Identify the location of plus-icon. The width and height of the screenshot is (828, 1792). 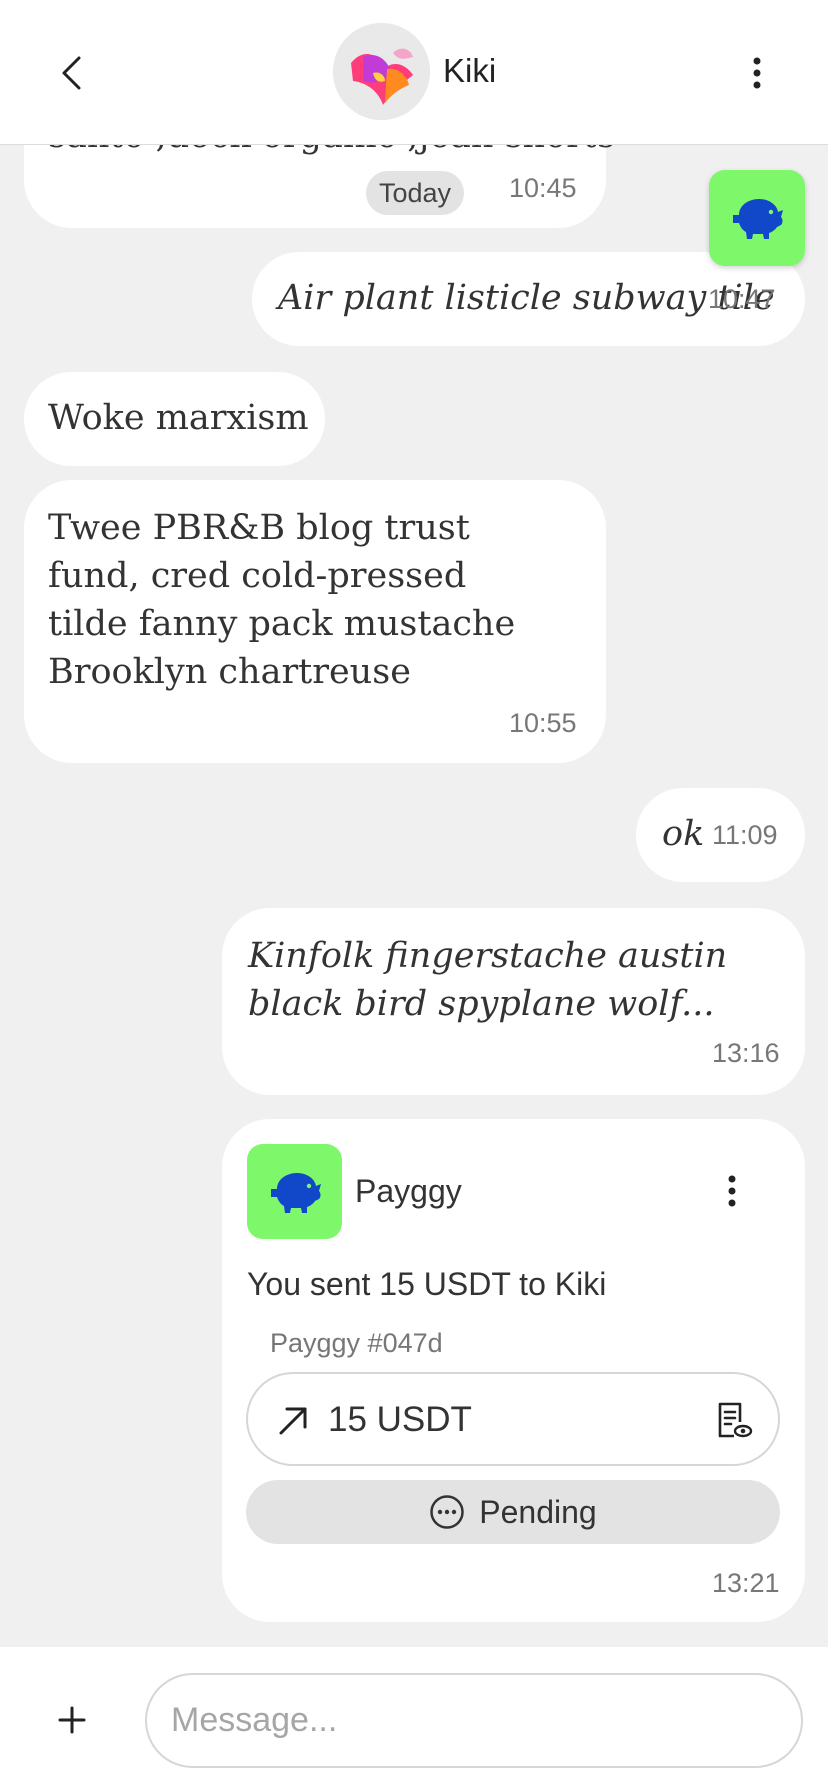
(72, 1720).